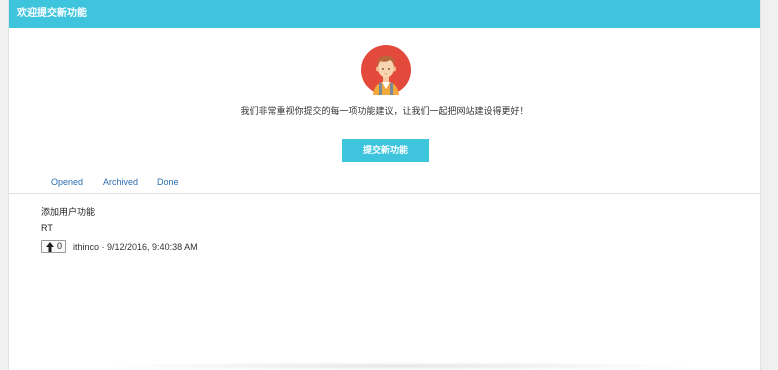 Image resolution: width=778 pixels, height=370 pixels. What do you see at coordinates (384, 182) in the screenshot?
I see `status-tabs: Opened Archived Done` at bounding box center [384, 182].